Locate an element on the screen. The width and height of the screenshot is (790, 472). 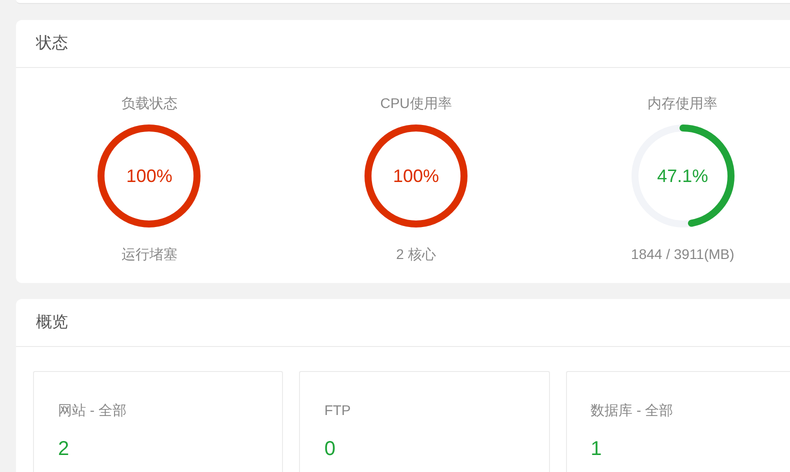
card-label: FTP is located at coordinates (338, 410).